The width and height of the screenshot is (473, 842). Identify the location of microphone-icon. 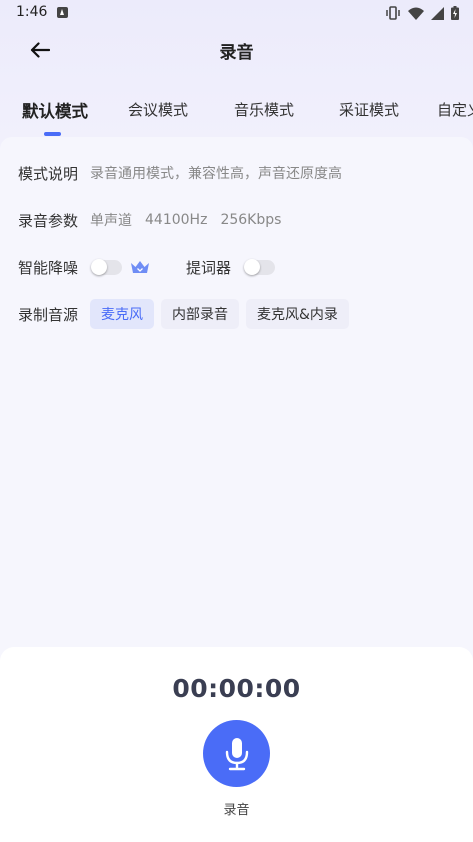
(236, 753).